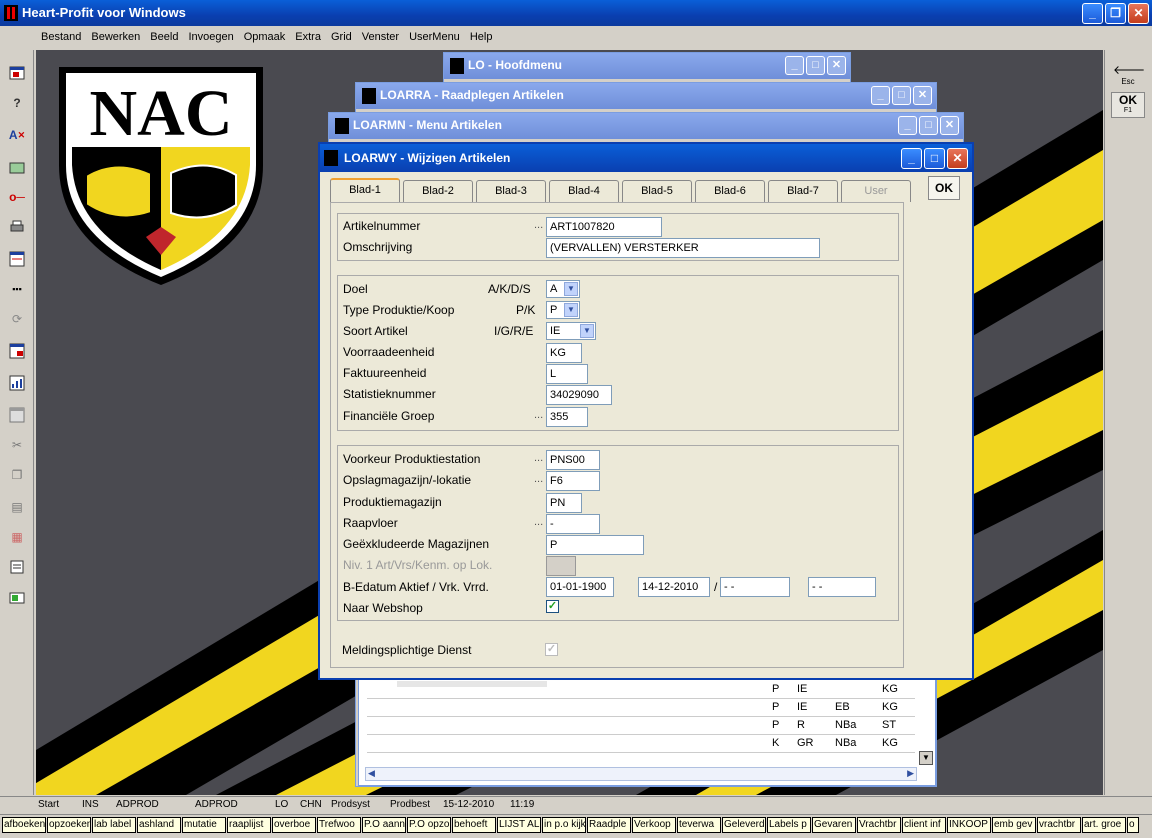  What do you see at coordinates (265, 37) in the screenshot?
I see `menu-opmaak: Opmaak` at bounding box center [265, 37].